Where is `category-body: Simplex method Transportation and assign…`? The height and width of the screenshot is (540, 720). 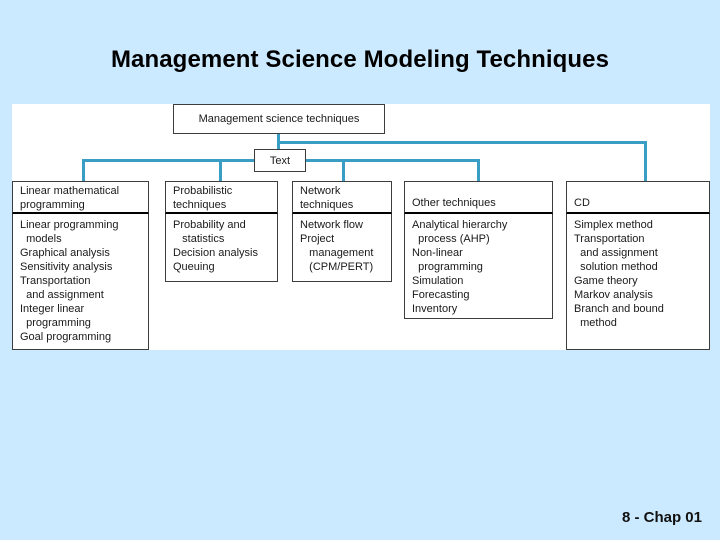 category-body: Simplex method Transportation and assign… is located at coordinates (638, 282).